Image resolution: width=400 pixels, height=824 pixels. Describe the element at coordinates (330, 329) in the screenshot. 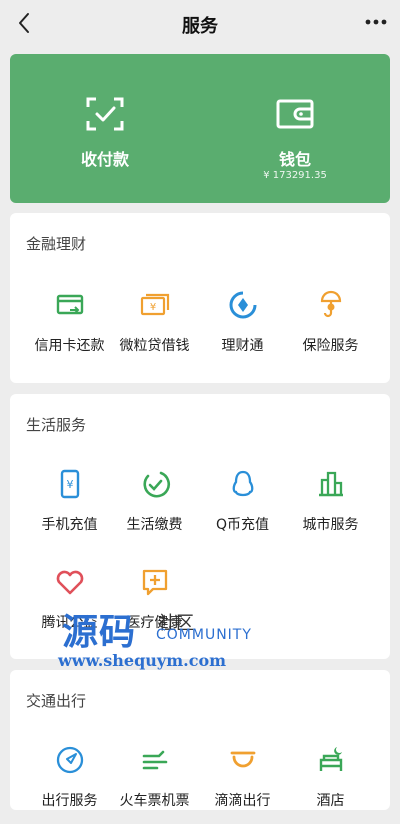

I see `insurance-item: 保险服务` at that location.